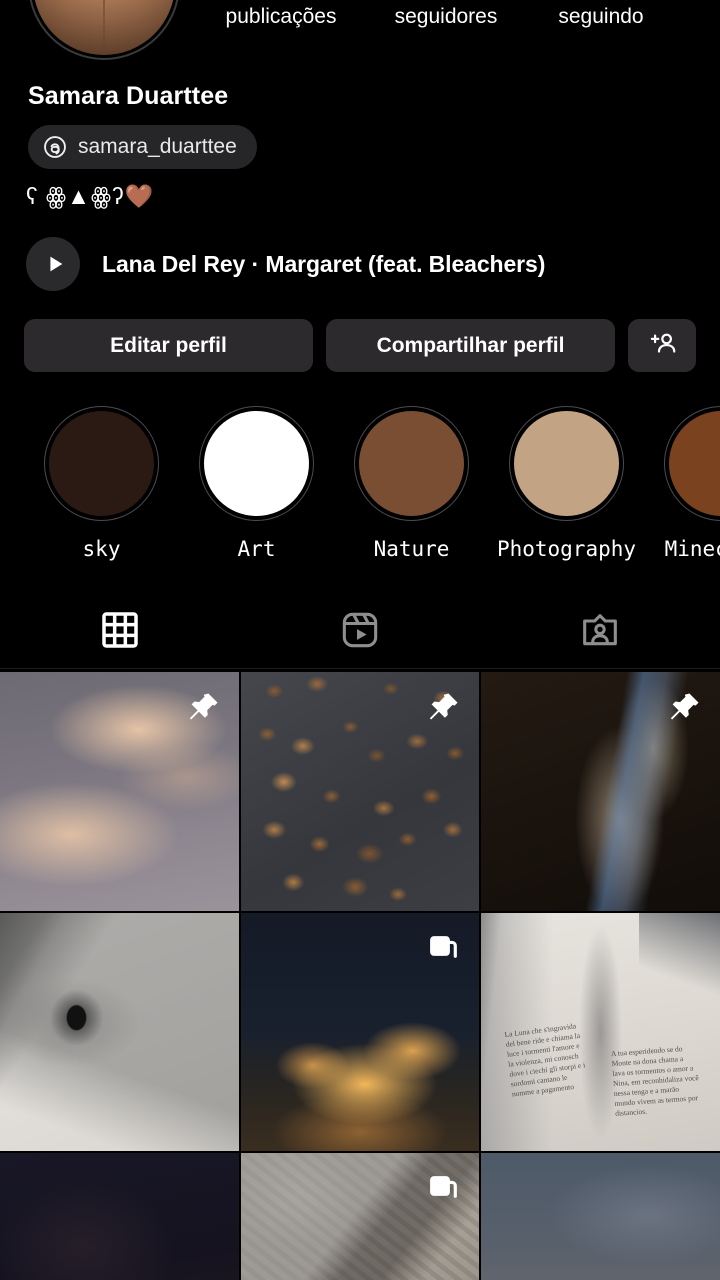 This screenshot has height=1280, width=720. I want to click on highlight-label: Nature, so click(411, 549).